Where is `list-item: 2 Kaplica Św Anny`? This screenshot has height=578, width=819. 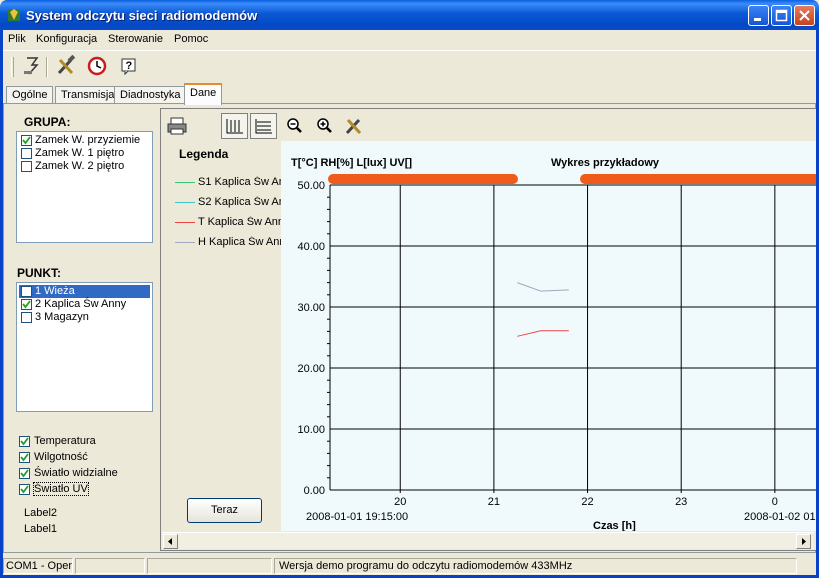
list-item: 2 Kaplica Św Anny is located at coordinates (83, 304).